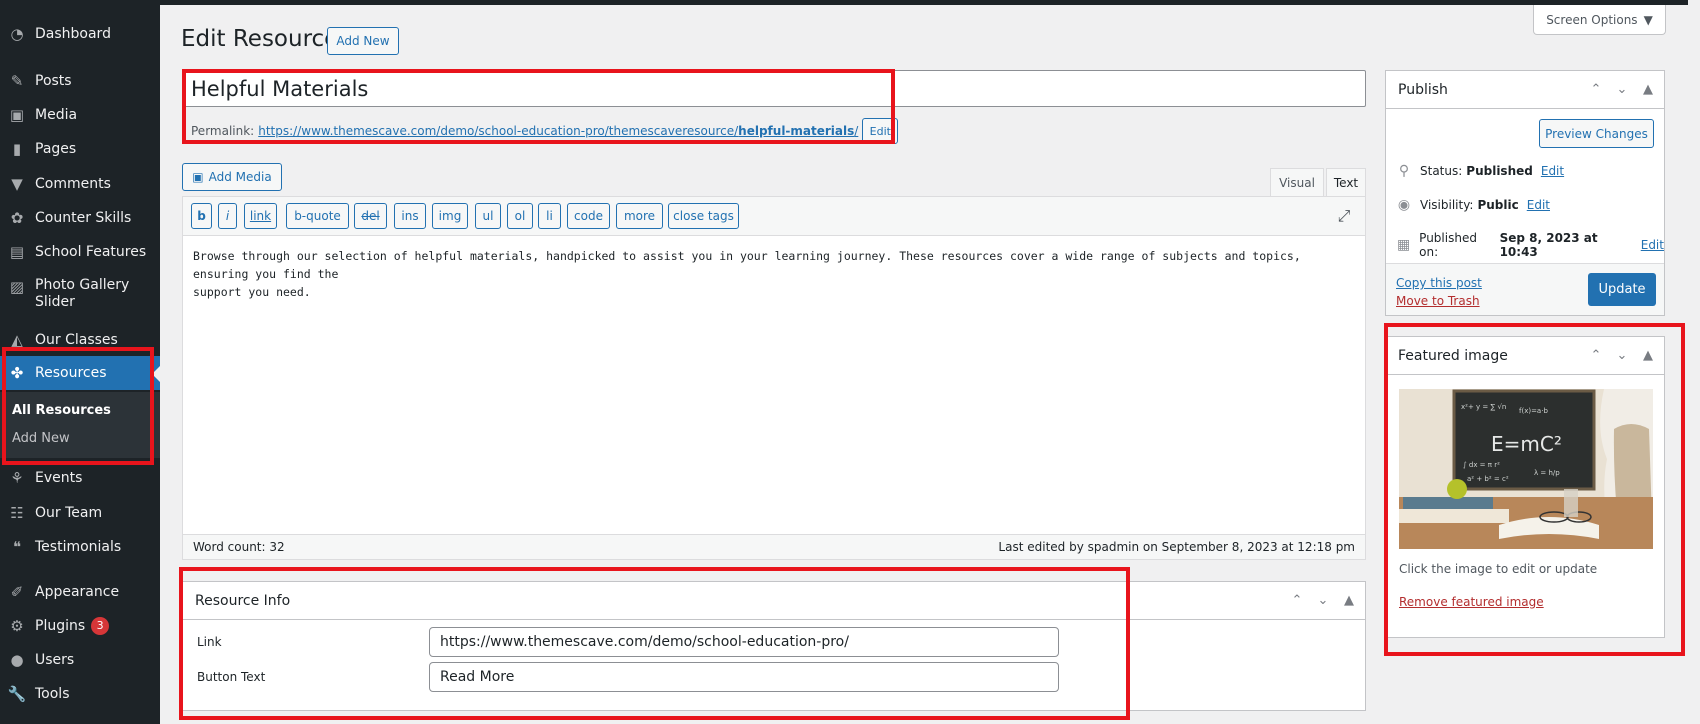 This screenshot has height=724, width=1700. I want to click on admin-topbar, so click(930, 2).